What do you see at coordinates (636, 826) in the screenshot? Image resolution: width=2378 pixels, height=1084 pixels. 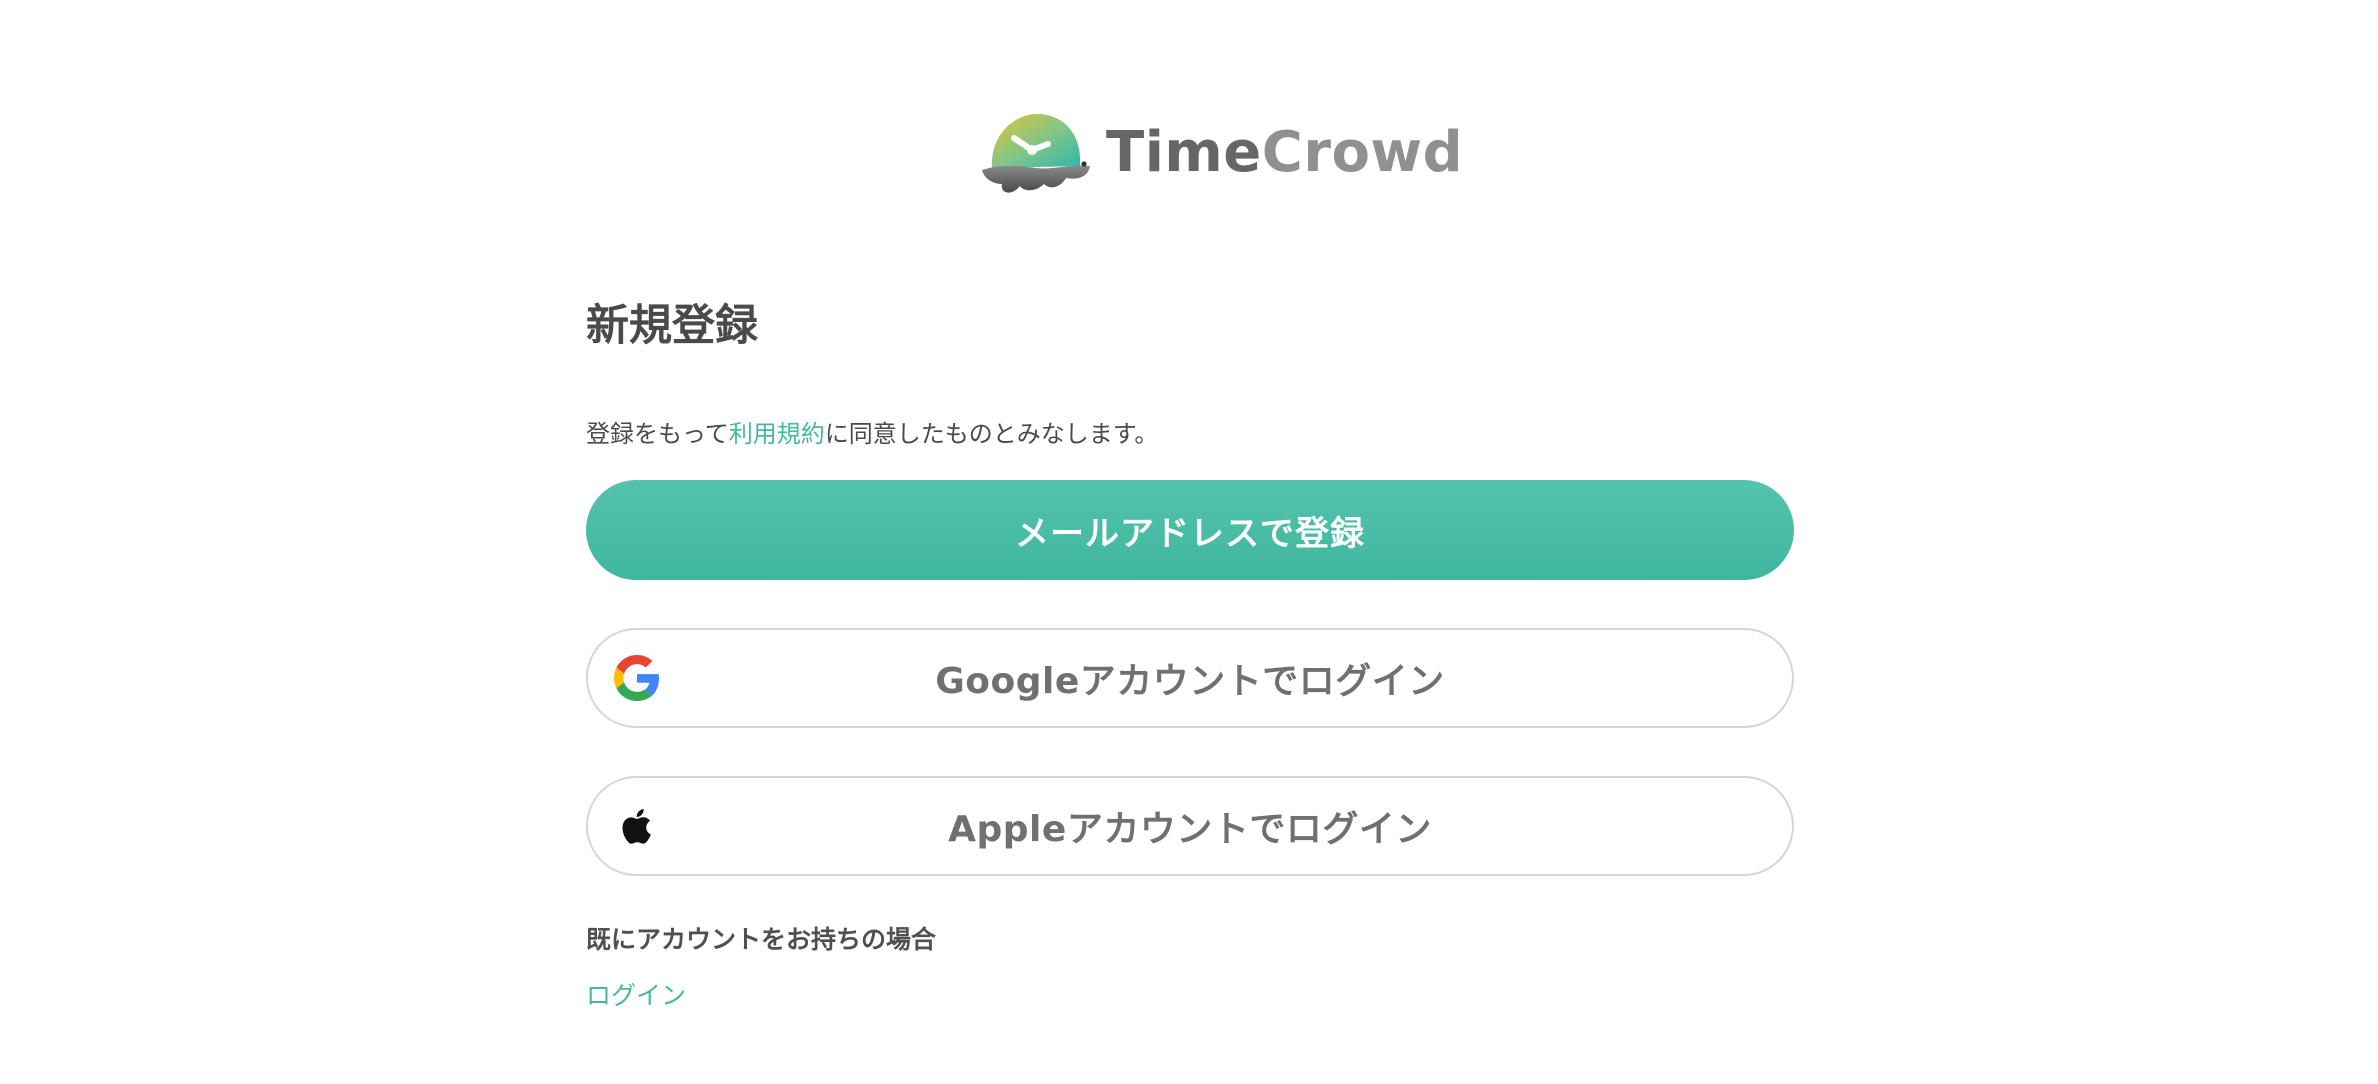 I see `apple-logo-icon` at bounding box center [636, 826].